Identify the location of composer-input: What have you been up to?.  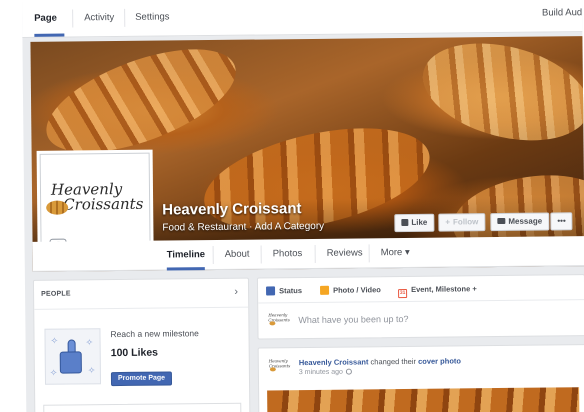
(353, 319).